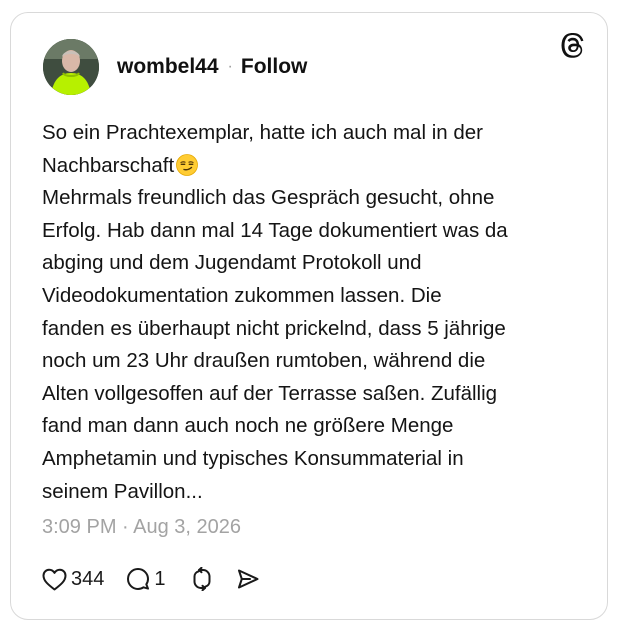 The image size is (620, 632). I want to click on like-count: 344, so click(88, 578).